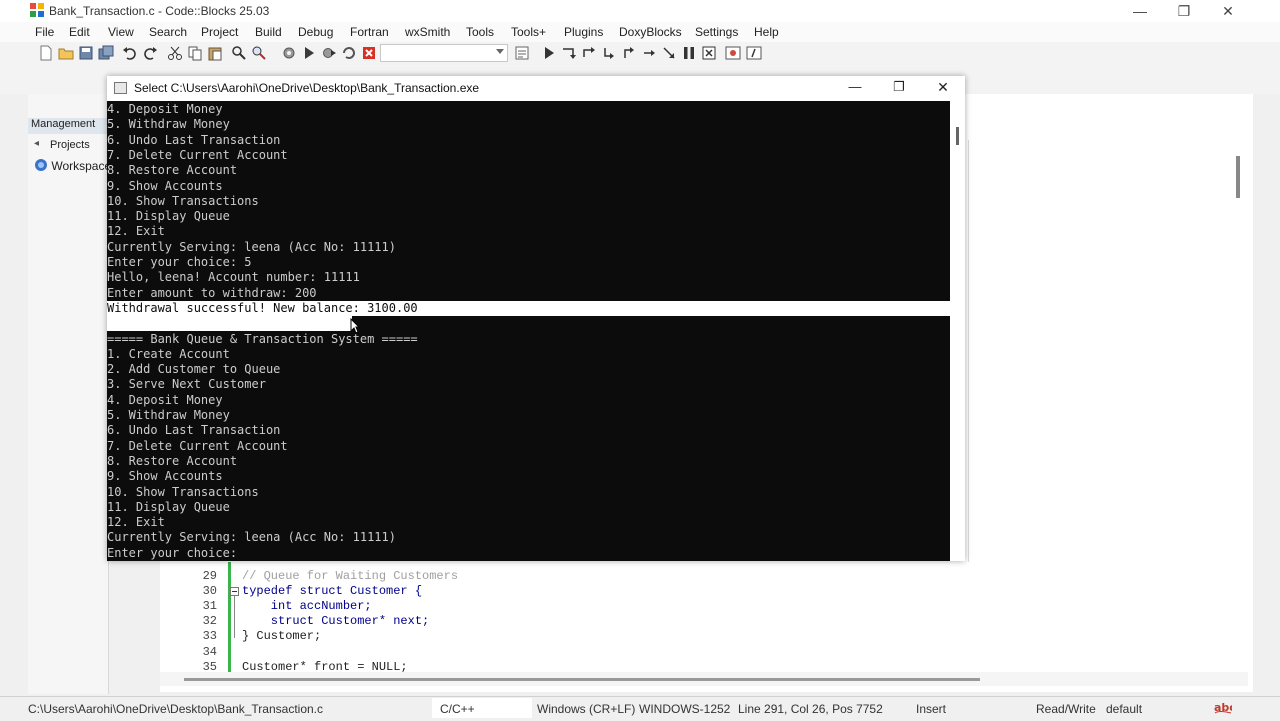 Image resolution: width=1280 pixels, height=721 pixels. Describe the element at coordinates (41, 165) in the screenshot. I see `workspace-icon` at that location.